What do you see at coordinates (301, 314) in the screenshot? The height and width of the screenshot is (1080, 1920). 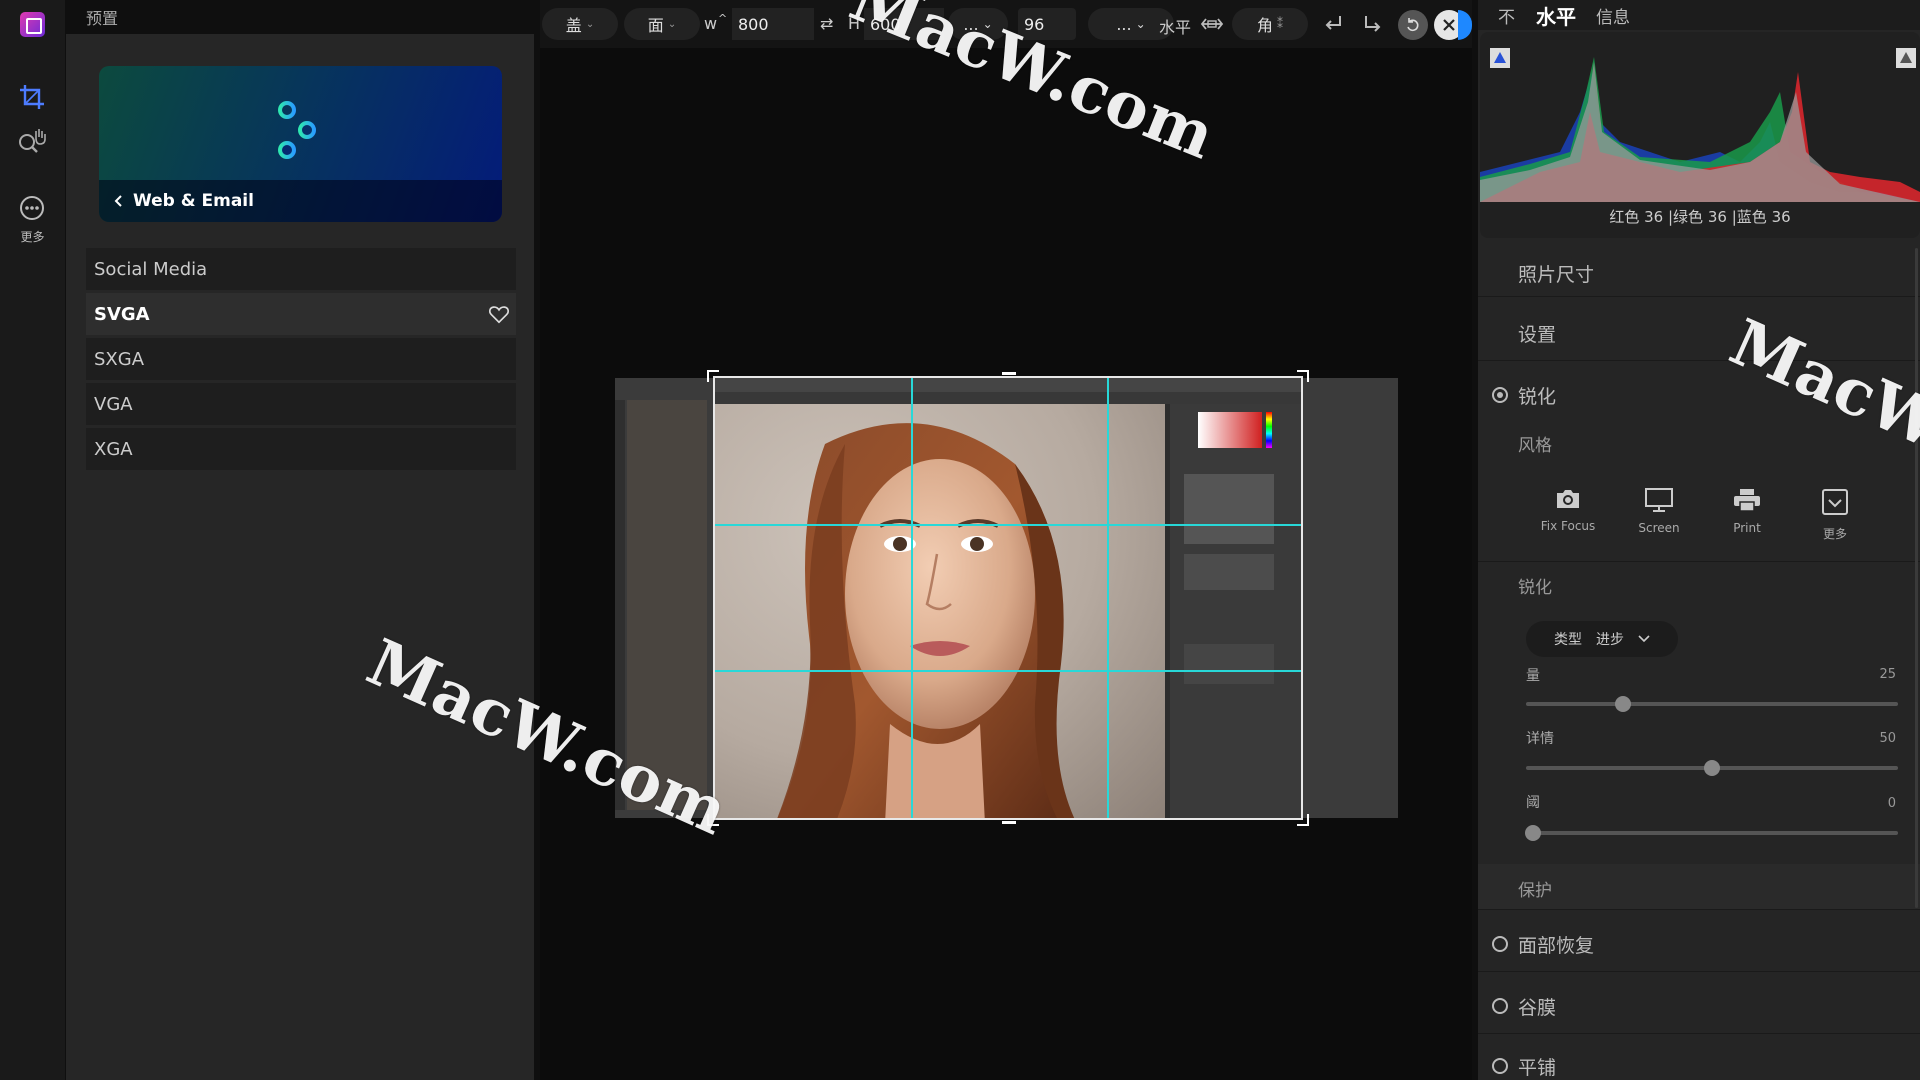 I see `preset-item-svga: SVGA` at bounding box center [301, 314].